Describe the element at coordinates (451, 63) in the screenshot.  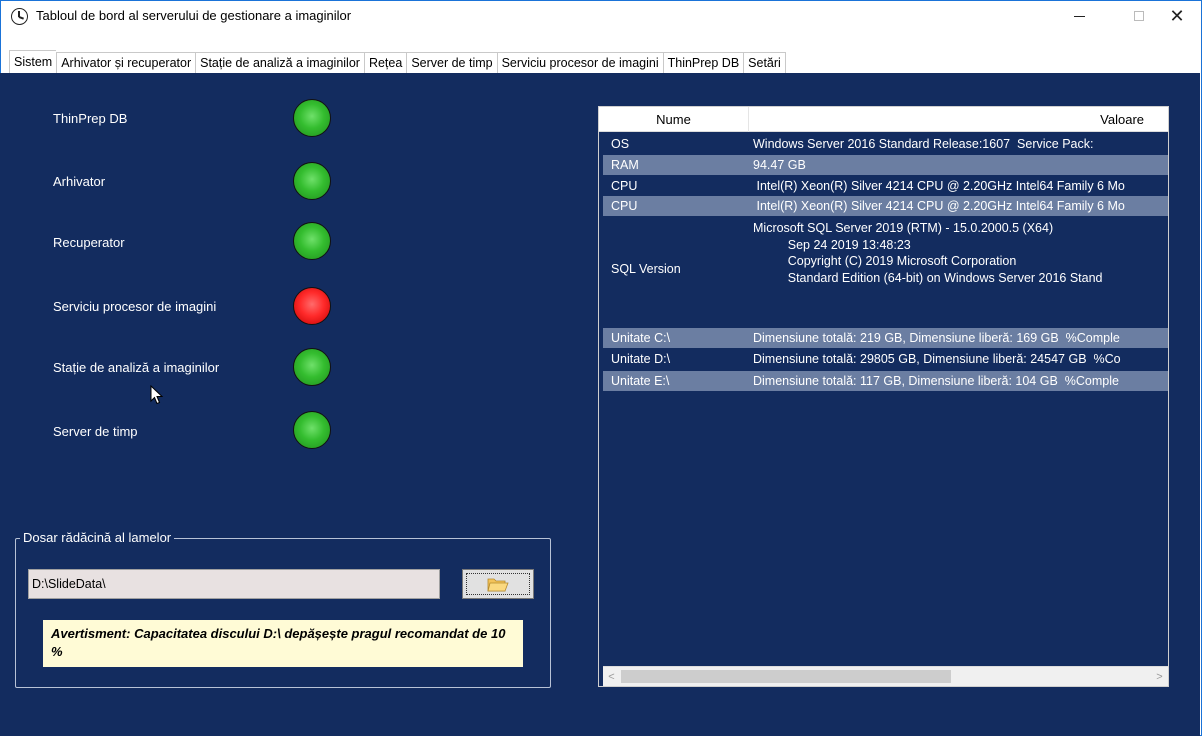
I see `tab-server-timp: Server de timp` at that location.